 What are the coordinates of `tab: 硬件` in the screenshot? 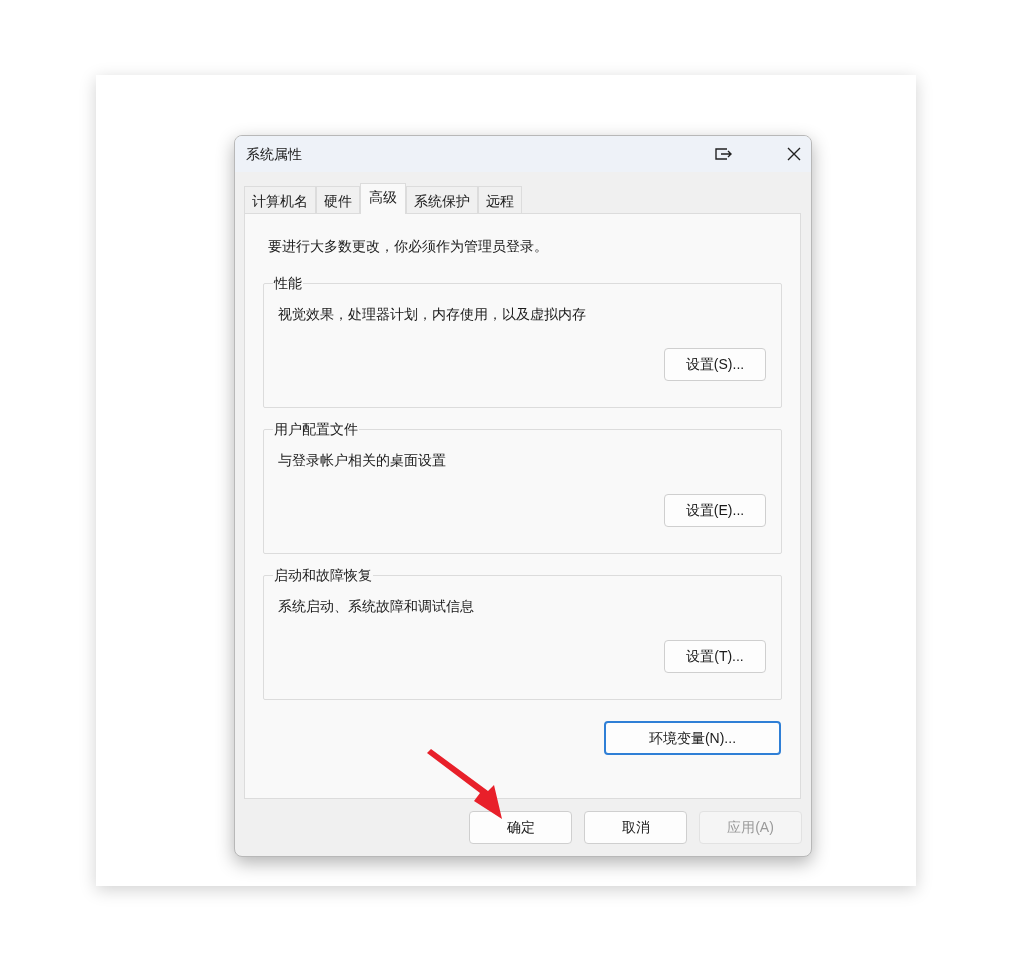 It's located at (338, 199).